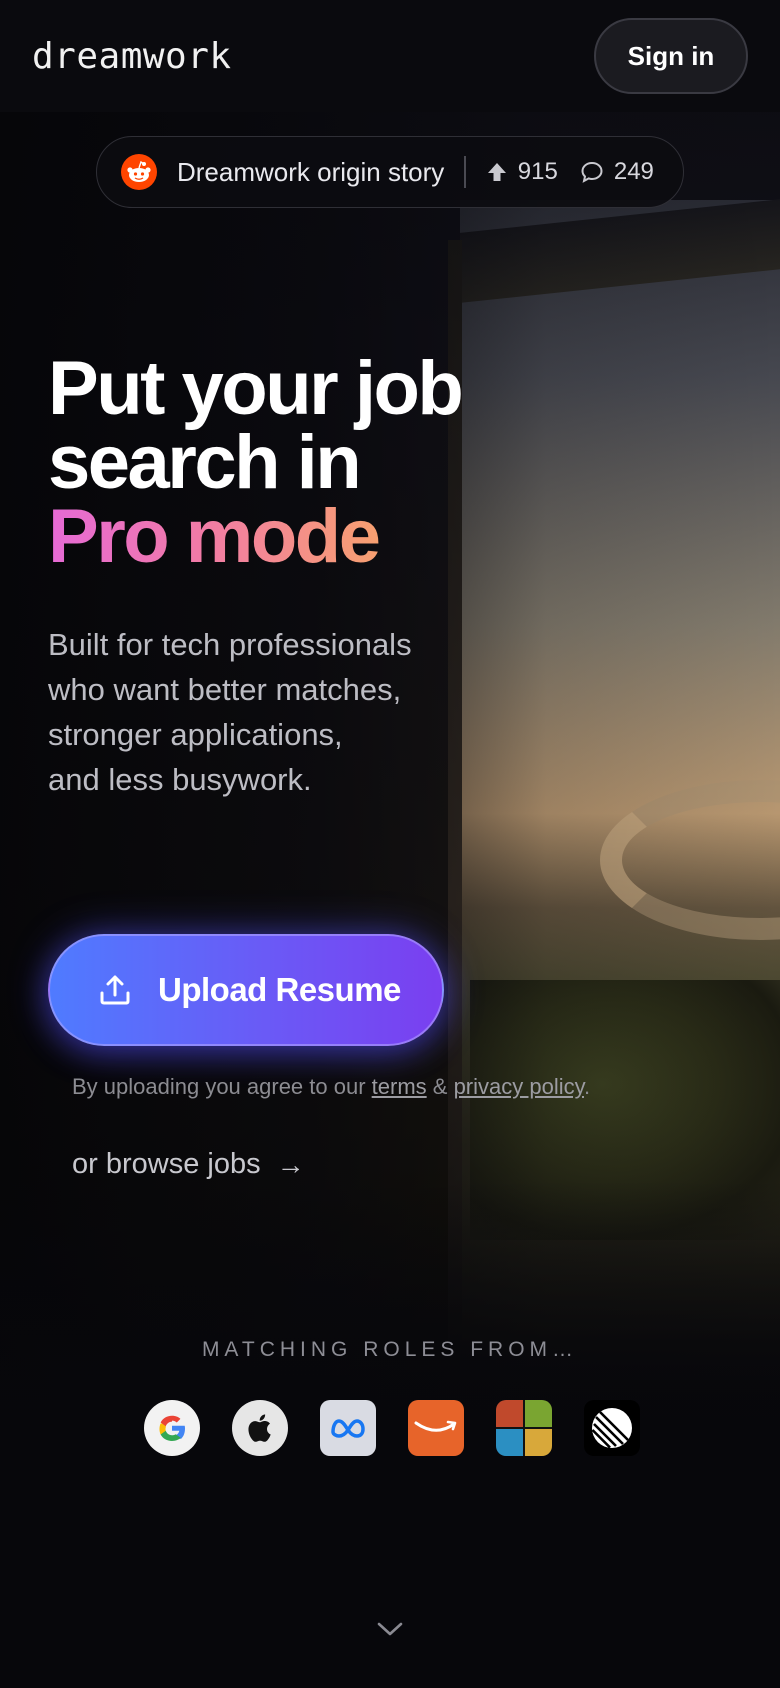 The height and width of the screenshot is (1688, 780). I want to click on origin-story-pill: Dreamwork origin story 915 249, so click(390, 172).